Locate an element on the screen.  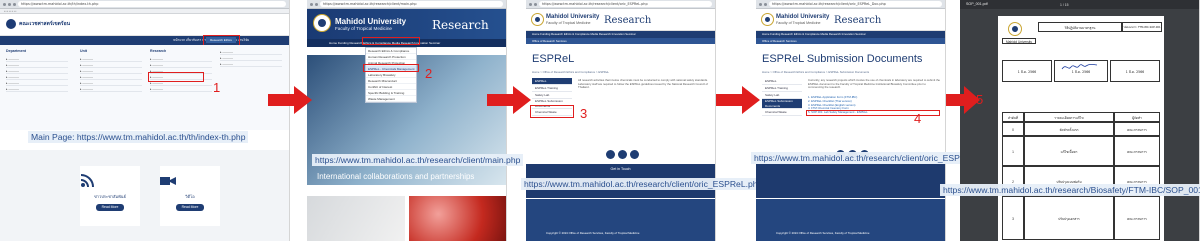
step-number-2: 2 is located at coordinates (429, 73).